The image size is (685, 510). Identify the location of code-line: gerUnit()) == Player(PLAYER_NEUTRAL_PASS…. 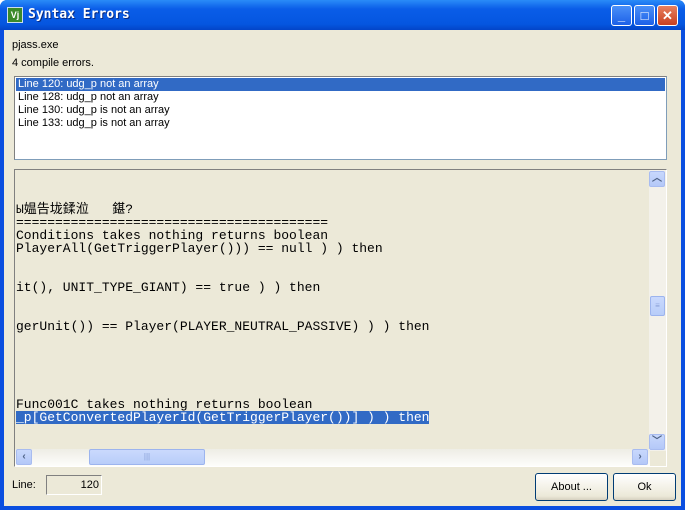
(223, 326).